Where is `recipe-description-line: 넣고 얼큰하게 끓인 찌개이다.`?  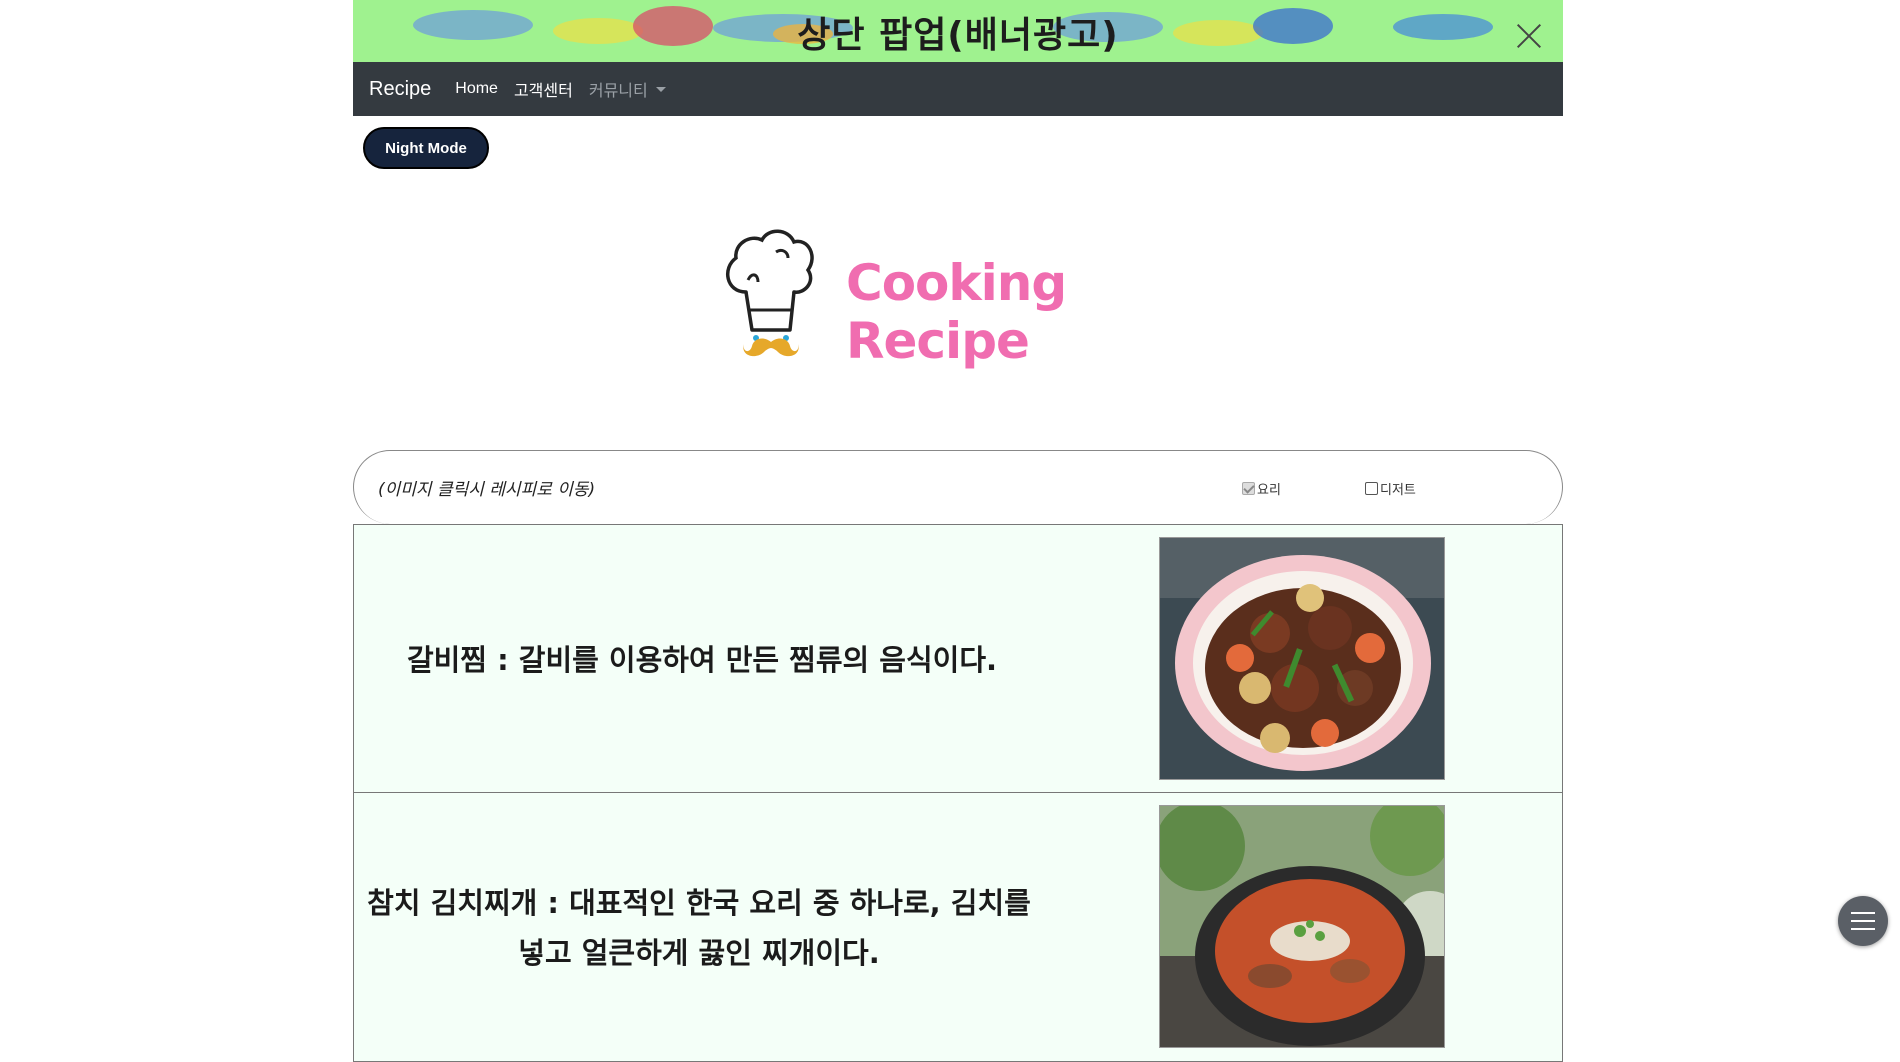
recipe-description-line: 넣고 얼큰하게 끓인 찌개이다. is located at coordinates (699, 953).